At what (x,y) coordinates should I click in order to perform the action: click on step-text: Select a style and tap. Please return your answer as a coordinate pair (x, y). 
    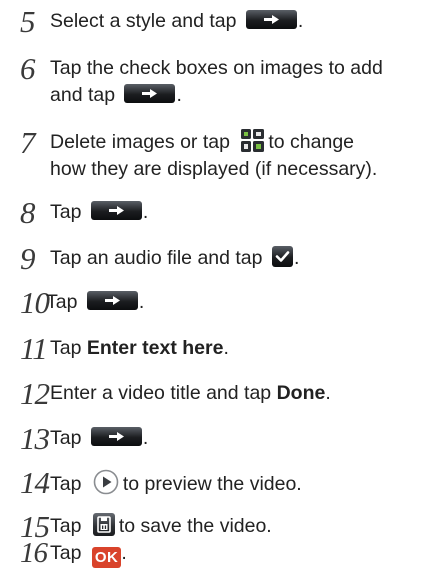
    Looking at the image, I should click on (143, 21).